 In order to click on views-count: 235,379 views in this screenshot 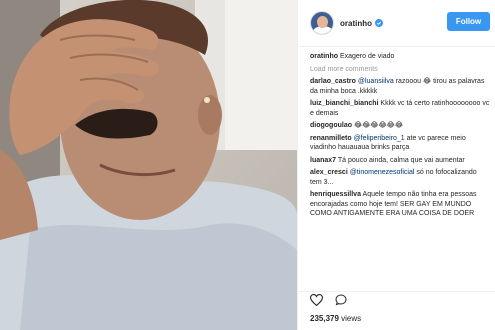, I will do `click(335, 318)`.